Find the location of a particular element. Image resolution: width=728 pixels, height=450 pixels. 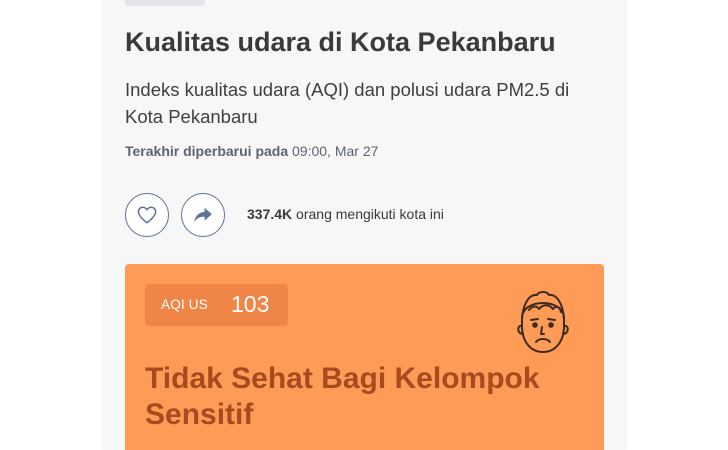

follower-count: 337.4K is located at coordinates (270, 214).